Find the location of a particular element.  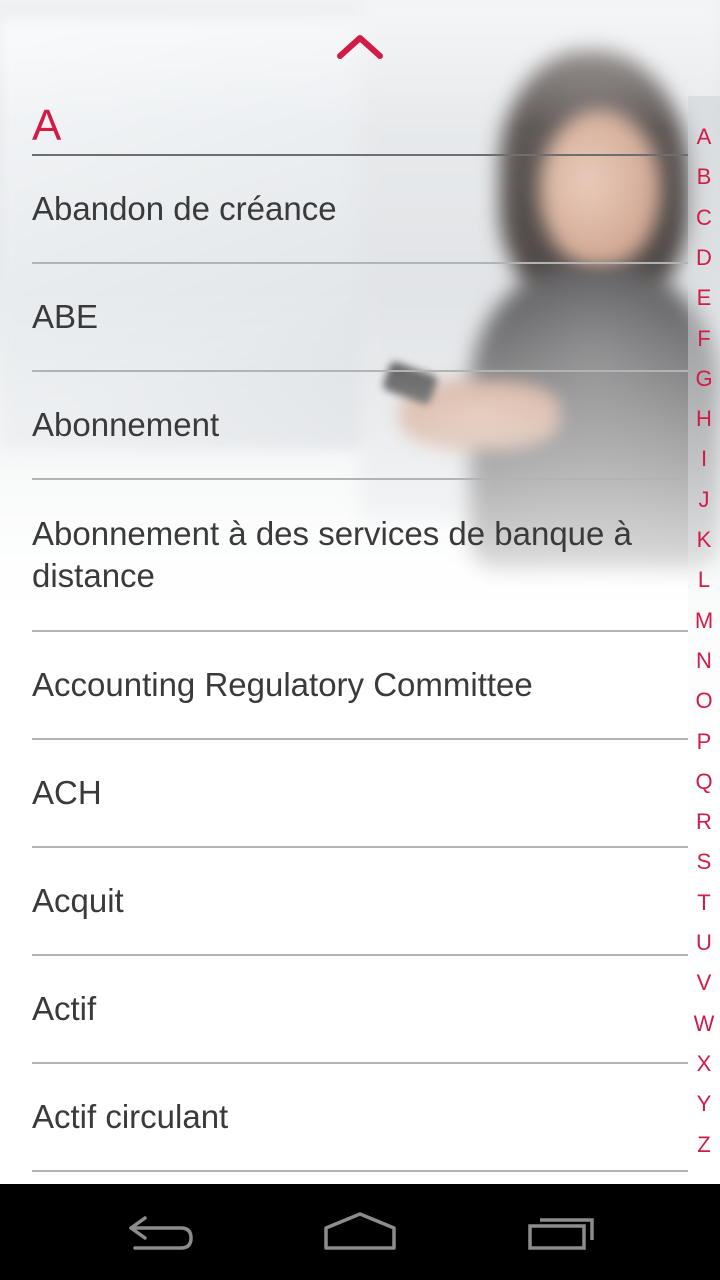

alphabet-index-letter: C is located at coordinates (704, 218).